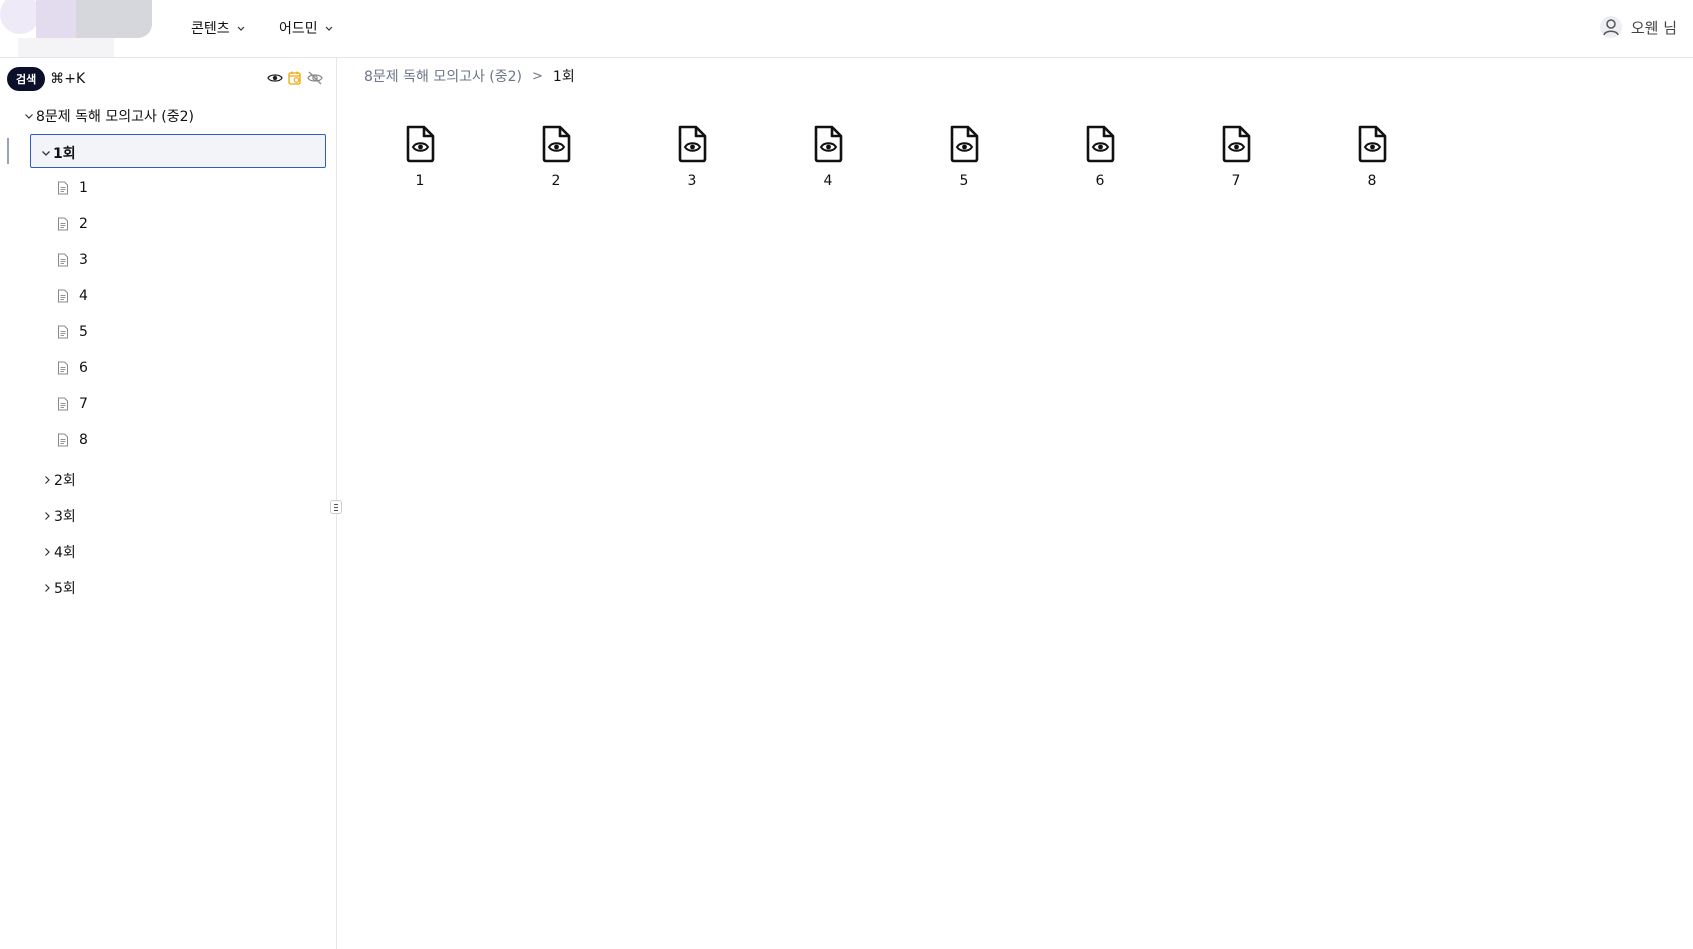  I want to click on content-item-label: 2, so click(556, 181).